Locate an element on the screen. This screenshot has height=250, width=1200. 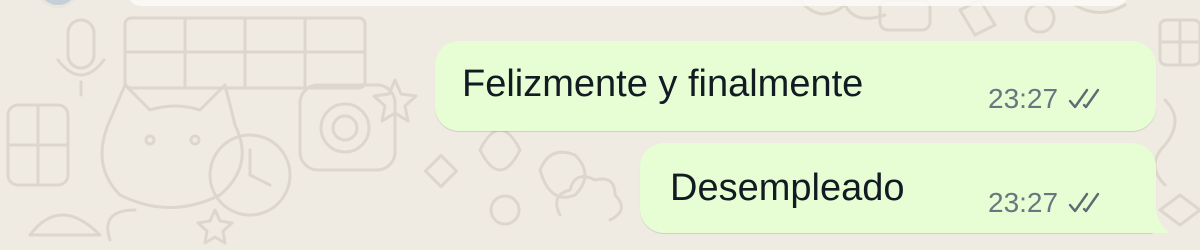
bubble-tail is located at coordinates (1159, 221).